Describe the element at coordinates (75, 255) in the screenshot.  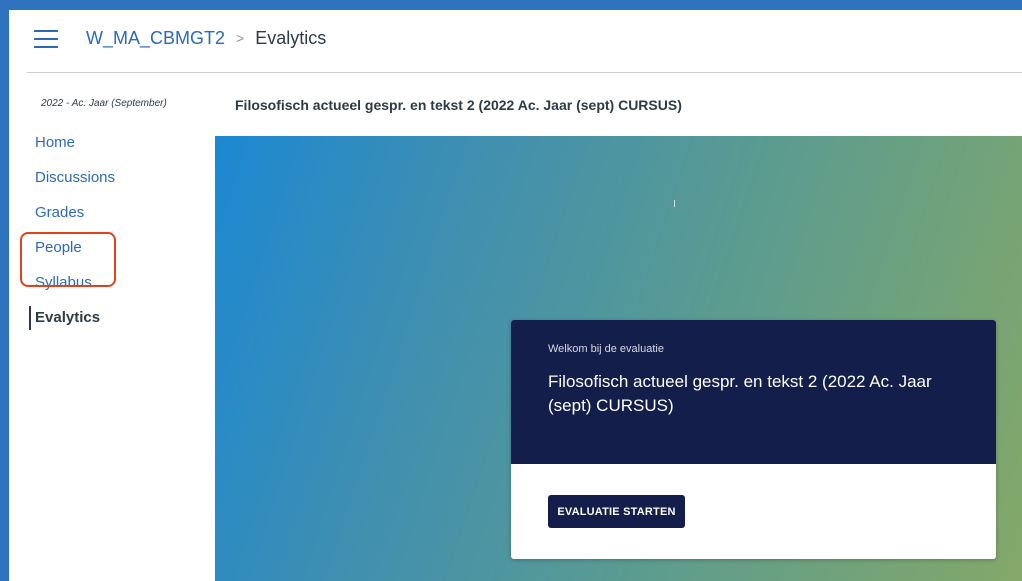
I see `sidebar-item-people: People` at that location.